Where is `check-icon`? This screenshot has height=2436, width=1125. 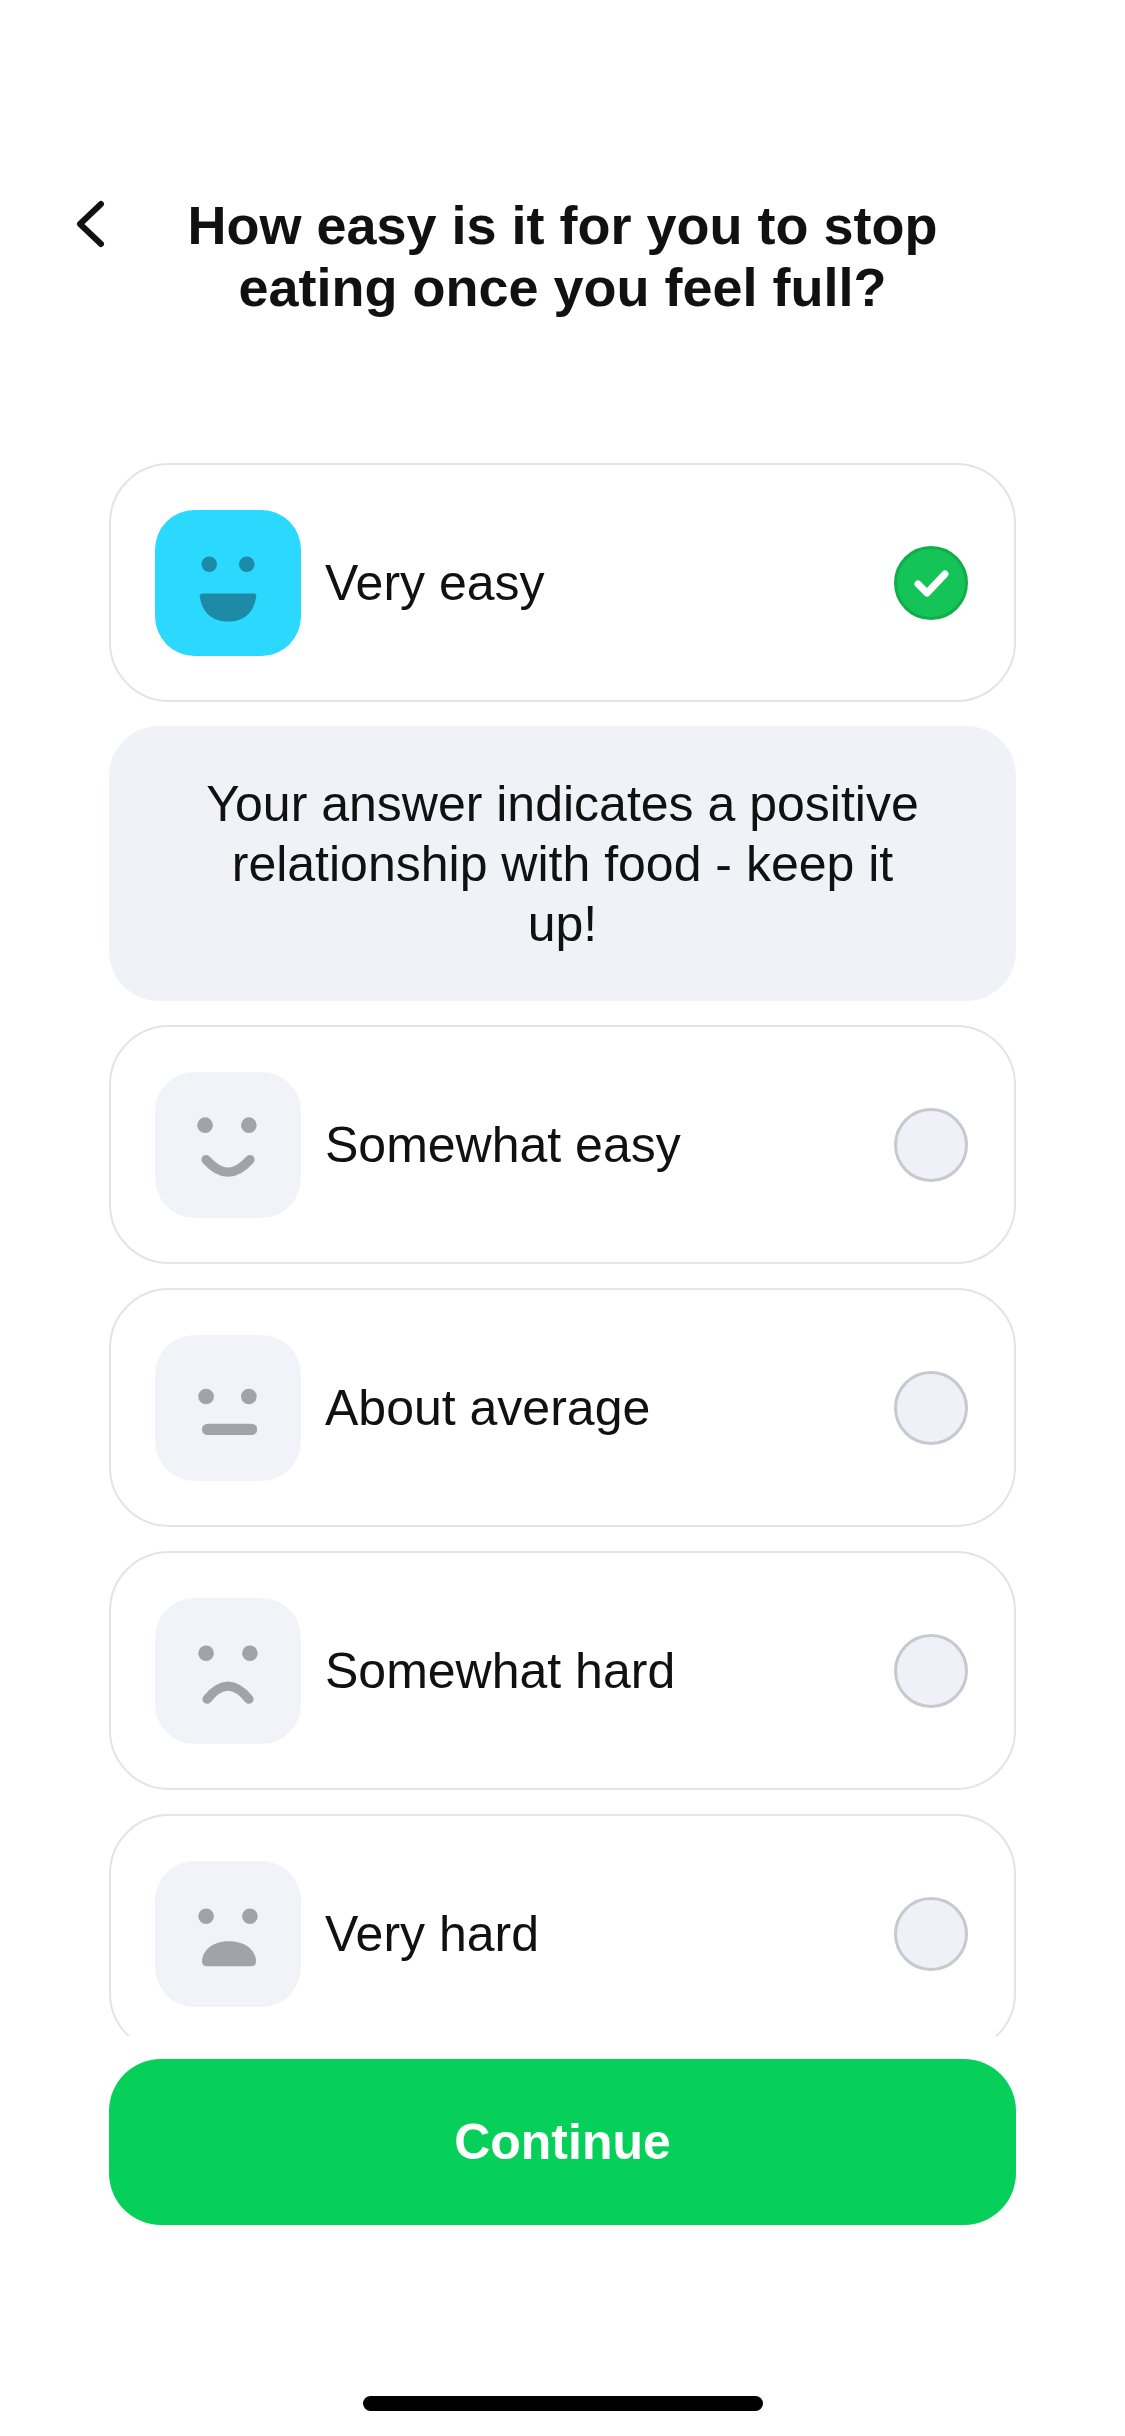 check-icon is located at coordinates (931, 582).